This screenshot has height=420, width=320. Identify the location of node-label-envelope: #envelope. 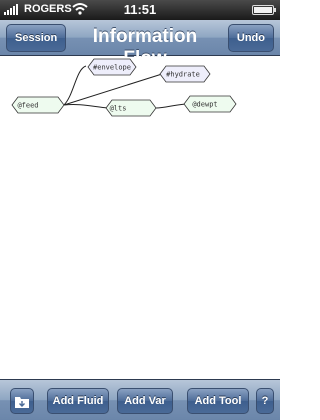
(112, 68).